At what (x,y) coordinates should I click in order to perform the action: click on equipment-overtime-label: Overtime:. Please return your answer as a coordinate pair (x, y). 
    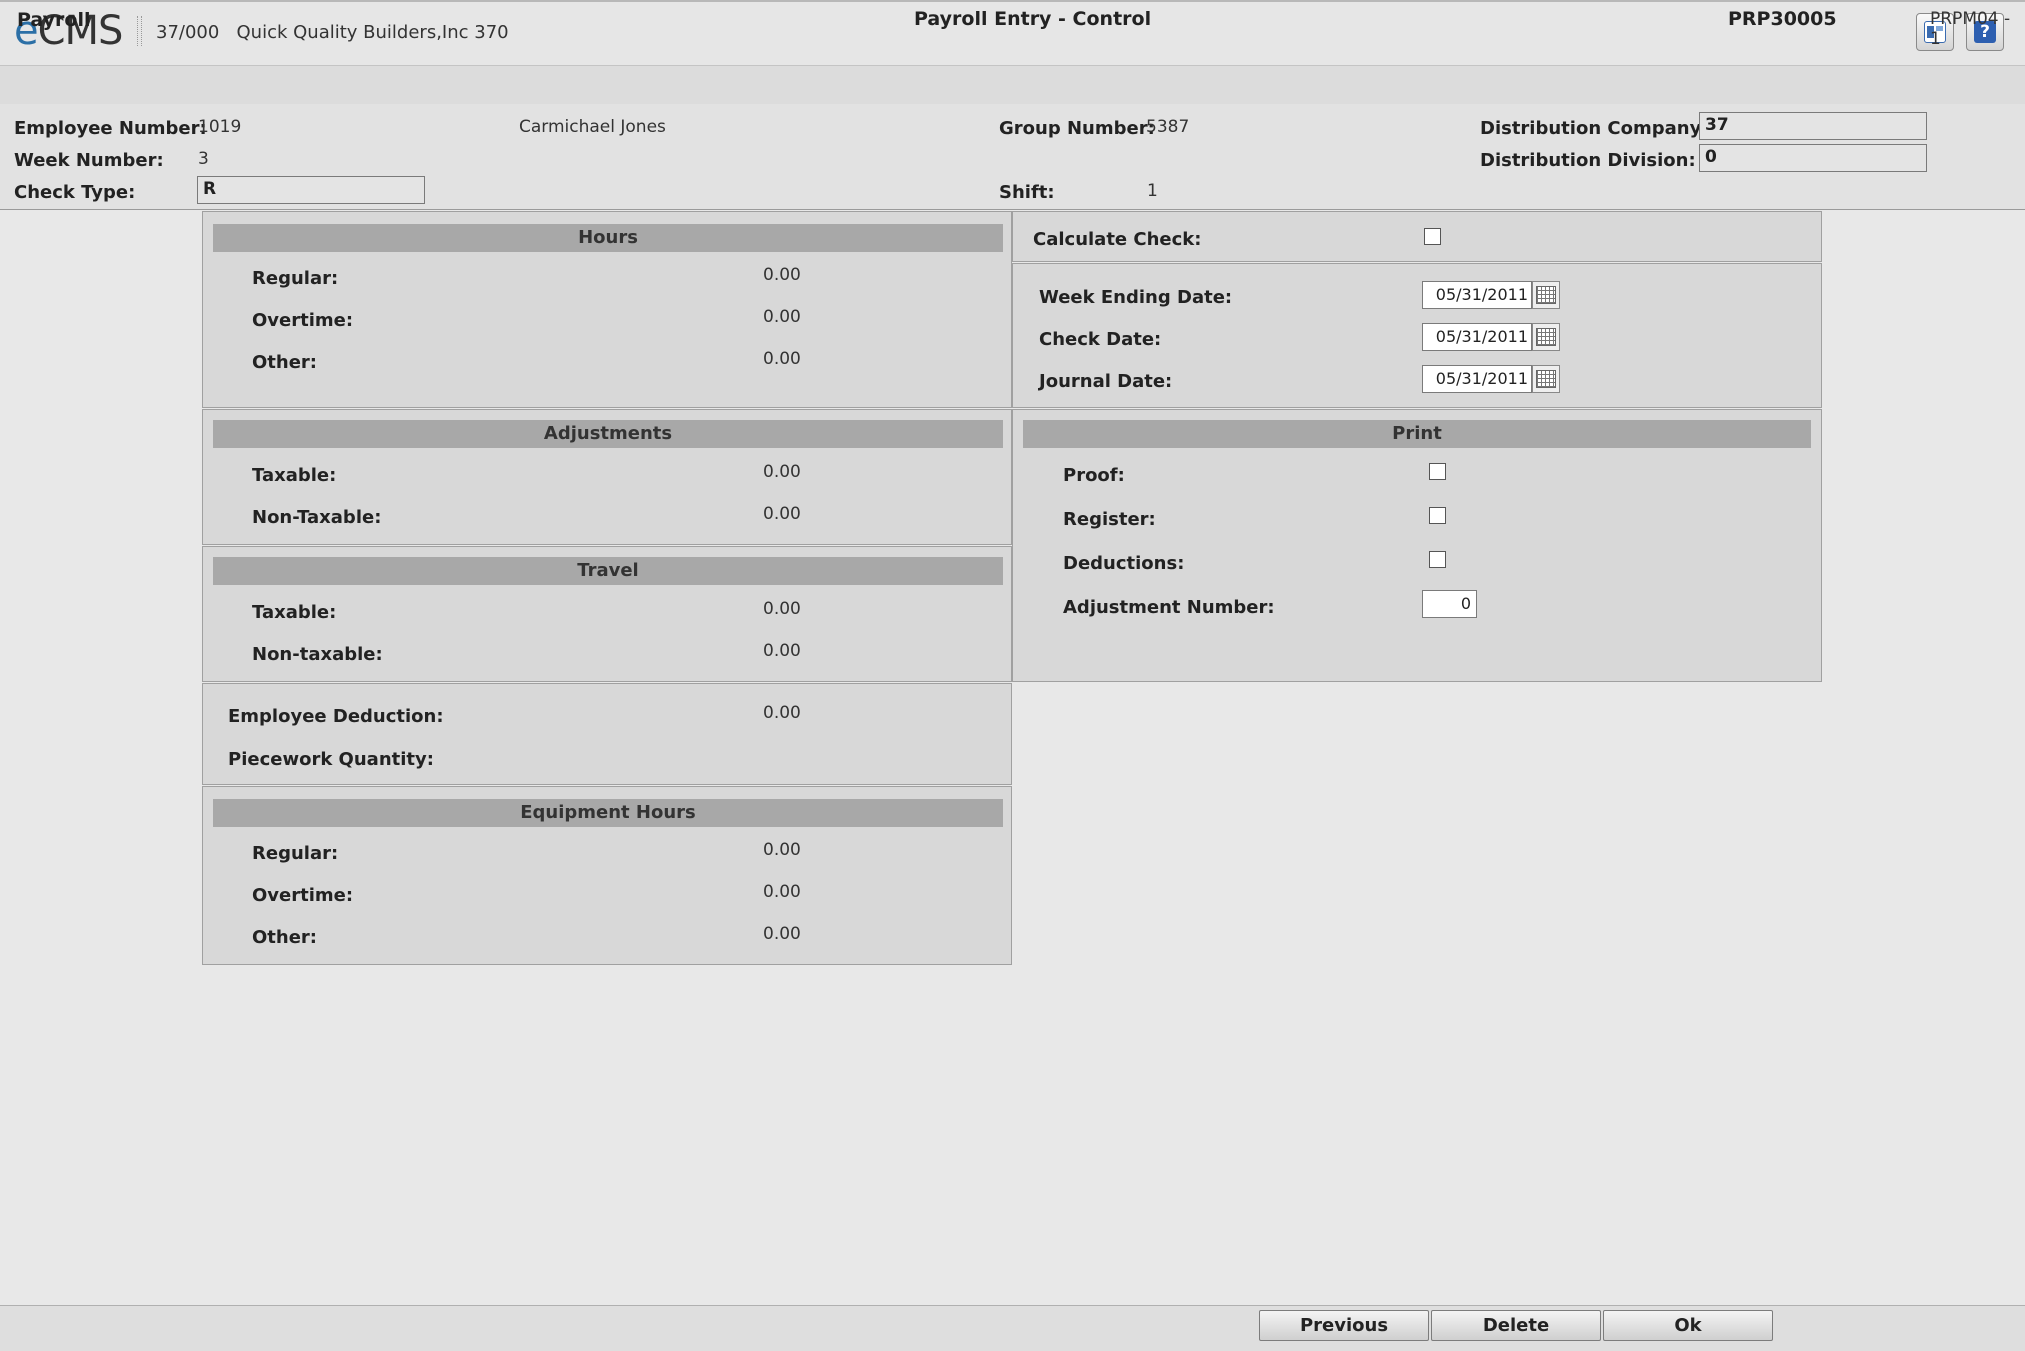
    Looking at the image, I should click on (303, 895).